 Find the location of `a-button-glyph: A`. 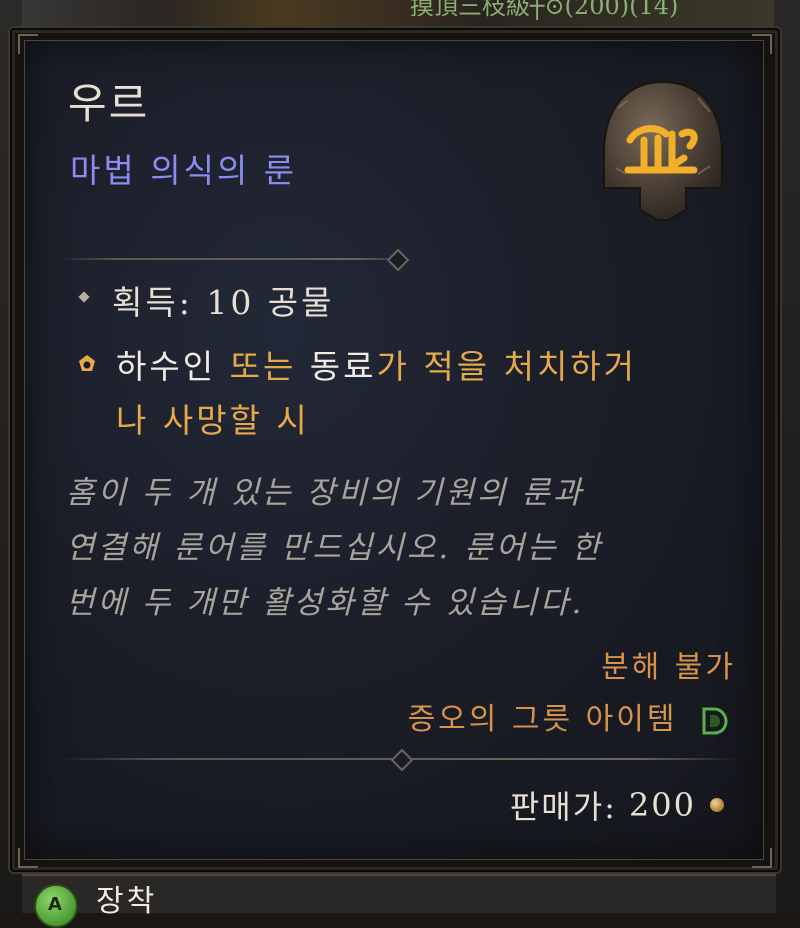

a-button-glyph: A is located at coordinates (55, 904).